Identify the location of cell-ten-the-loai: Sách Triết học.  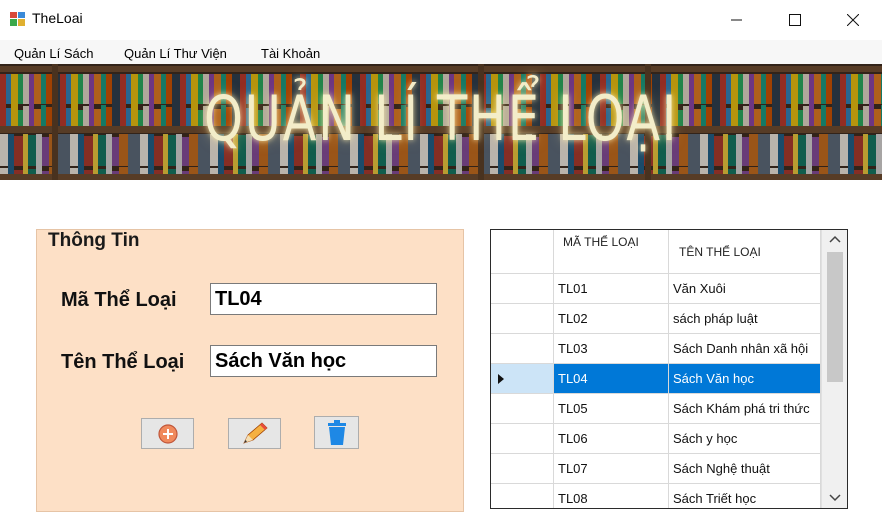
(745, 496).